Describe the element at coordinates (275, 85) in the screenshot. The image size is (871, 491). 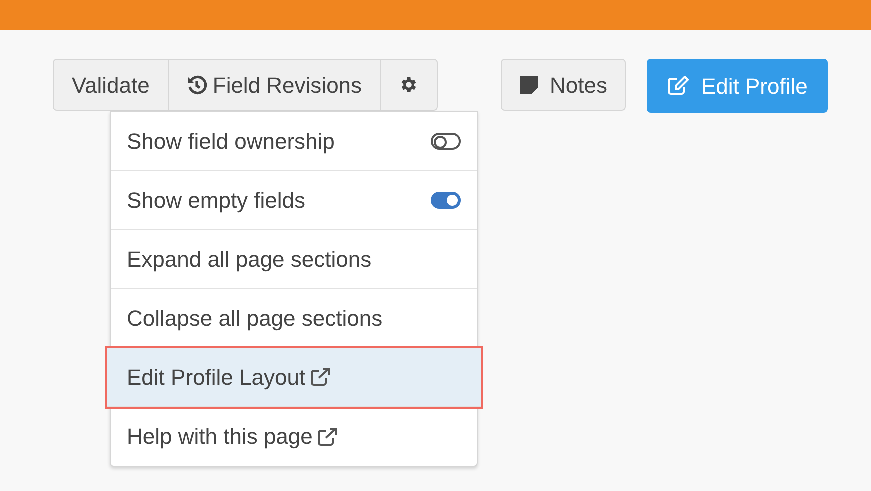
I see `field-revisions-button: Field Revisions` at that location.